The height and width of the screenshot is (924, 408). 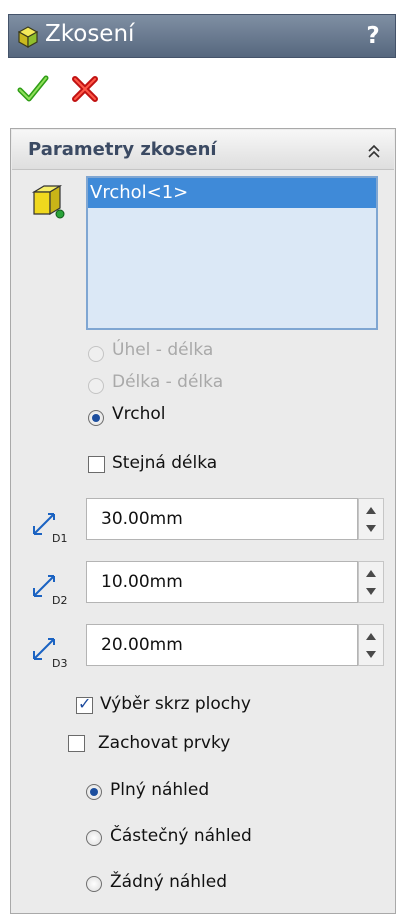 I want to click on distance-d3-icon: D3, so click(x=50, y=653).